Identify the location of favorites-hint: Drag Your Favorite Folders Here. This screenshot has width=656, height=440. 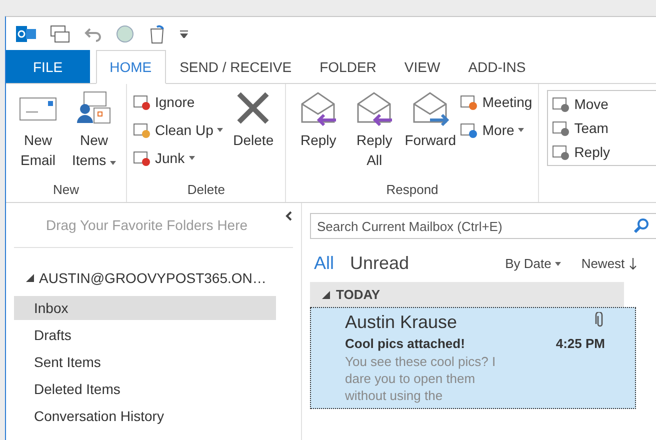
(153, 225).